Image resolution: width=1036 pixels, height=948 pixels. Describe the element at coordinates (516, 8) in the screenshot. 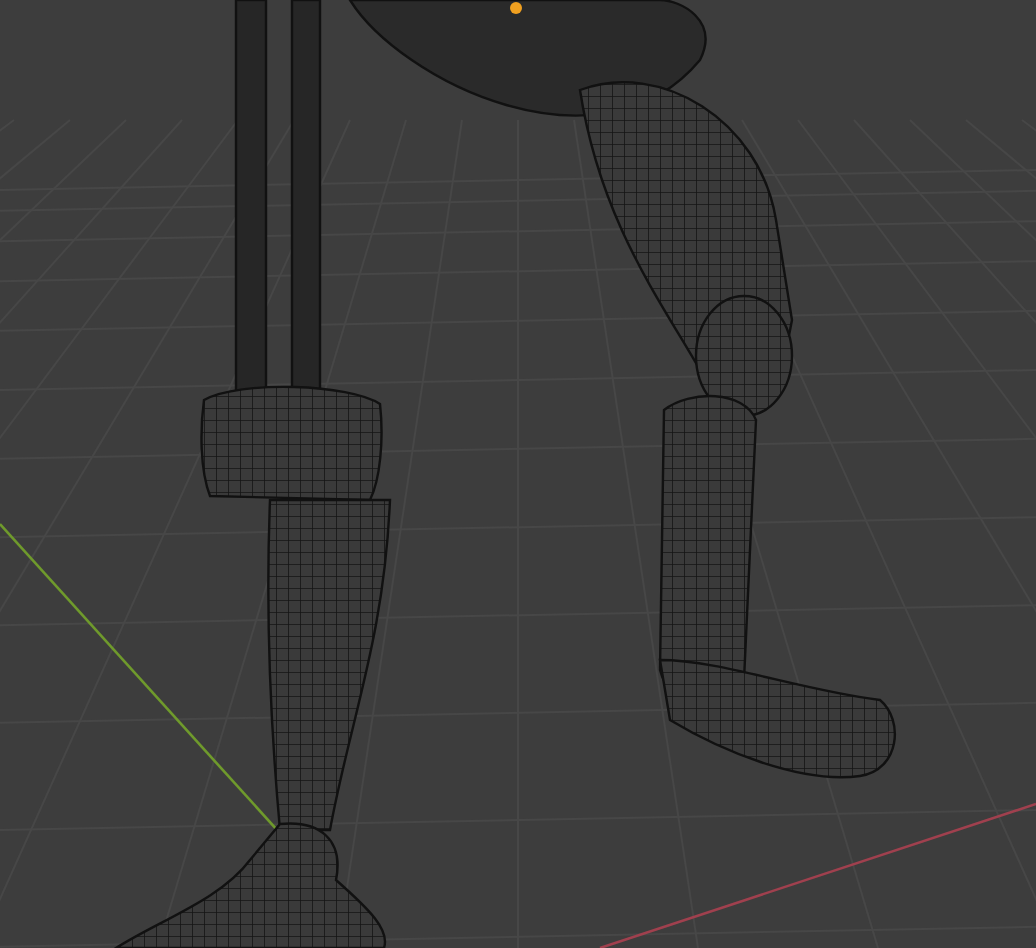

I see `origin-point-icon` at that location.